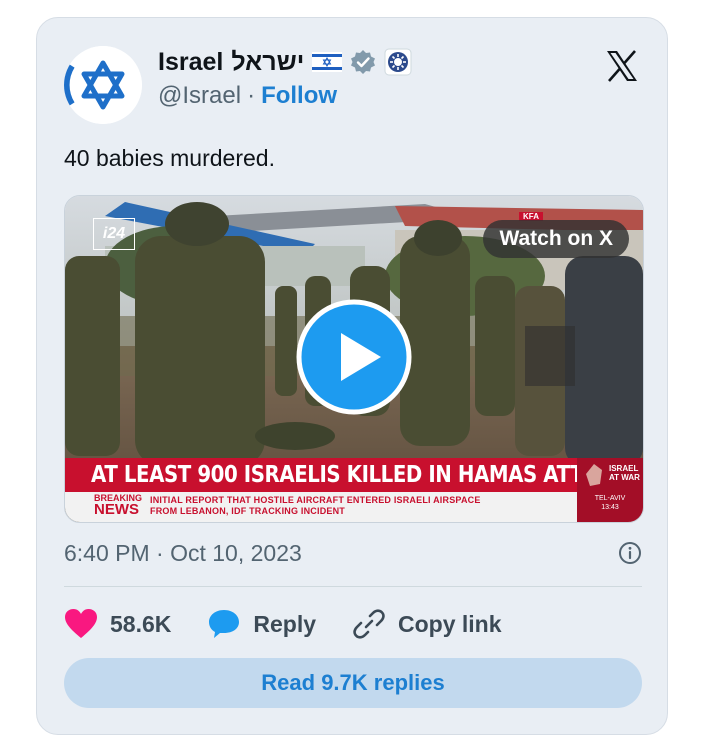 The width and height of the screenshot is (706, 750). I want to click on author-name-row: Israel ישראל, so click(285, 62).